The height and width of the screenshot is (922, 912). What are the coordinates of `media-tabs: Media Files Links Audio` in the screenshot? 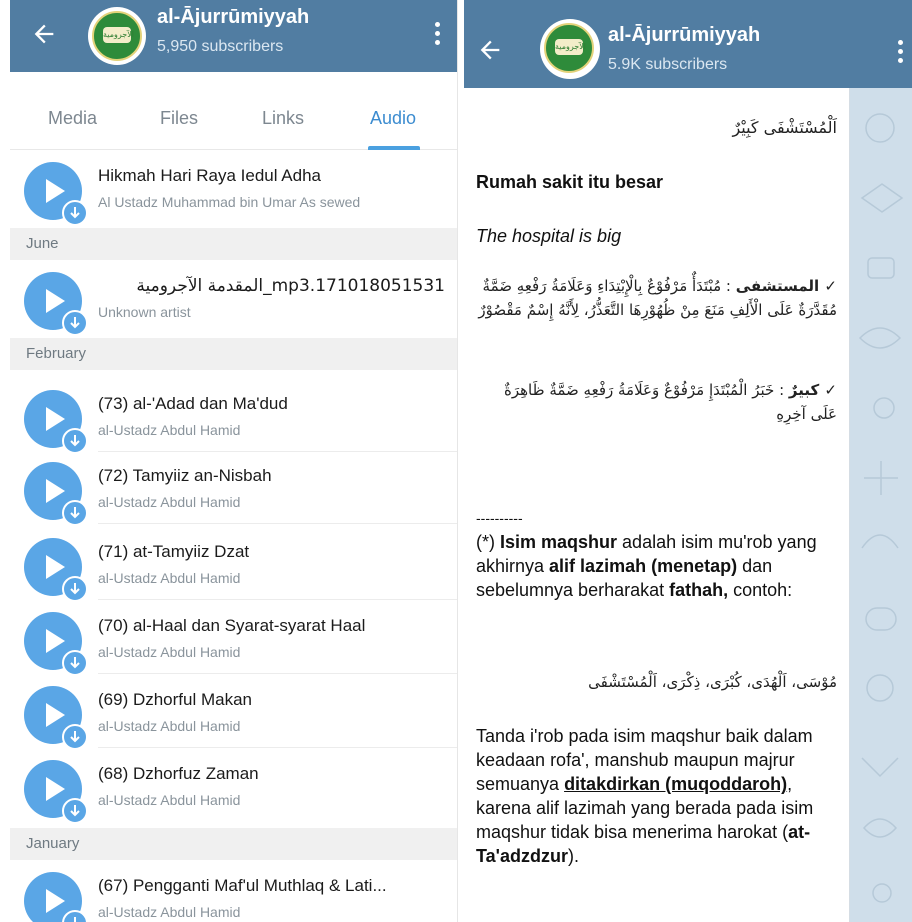 It's located at (233, 118).